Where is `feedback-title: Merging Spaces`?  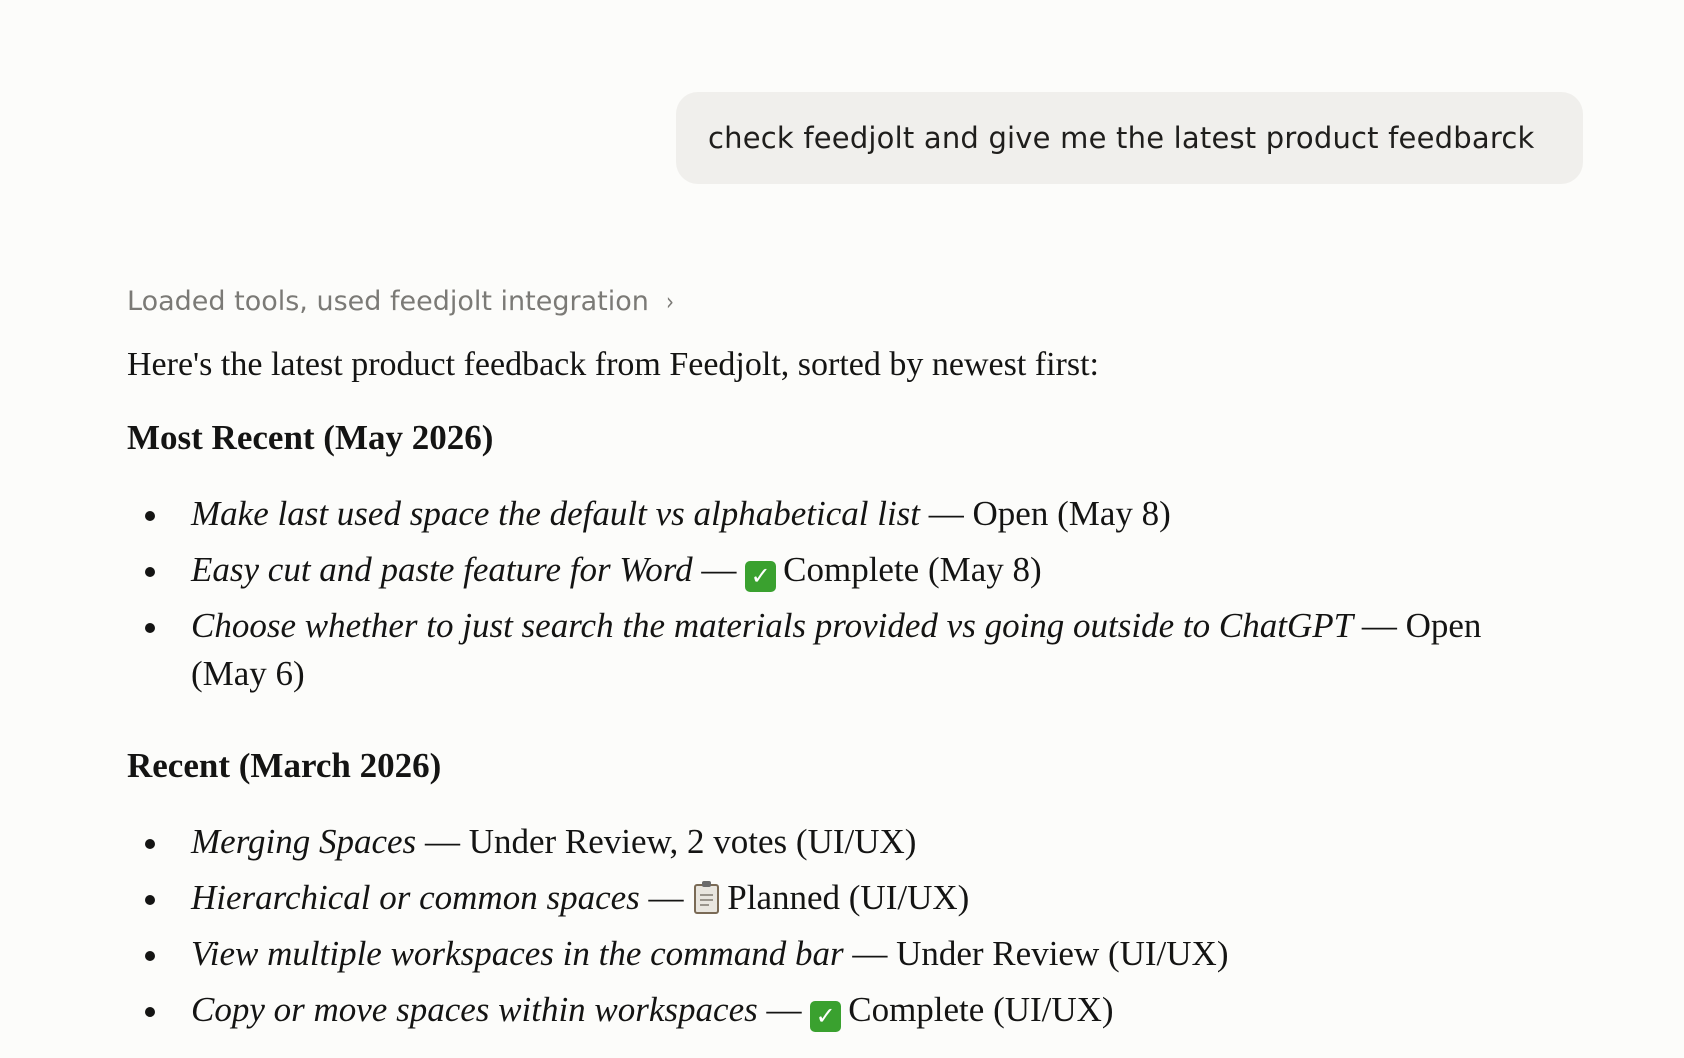 feedback-title: Merging Spaces is located at coordinates (304, 841).